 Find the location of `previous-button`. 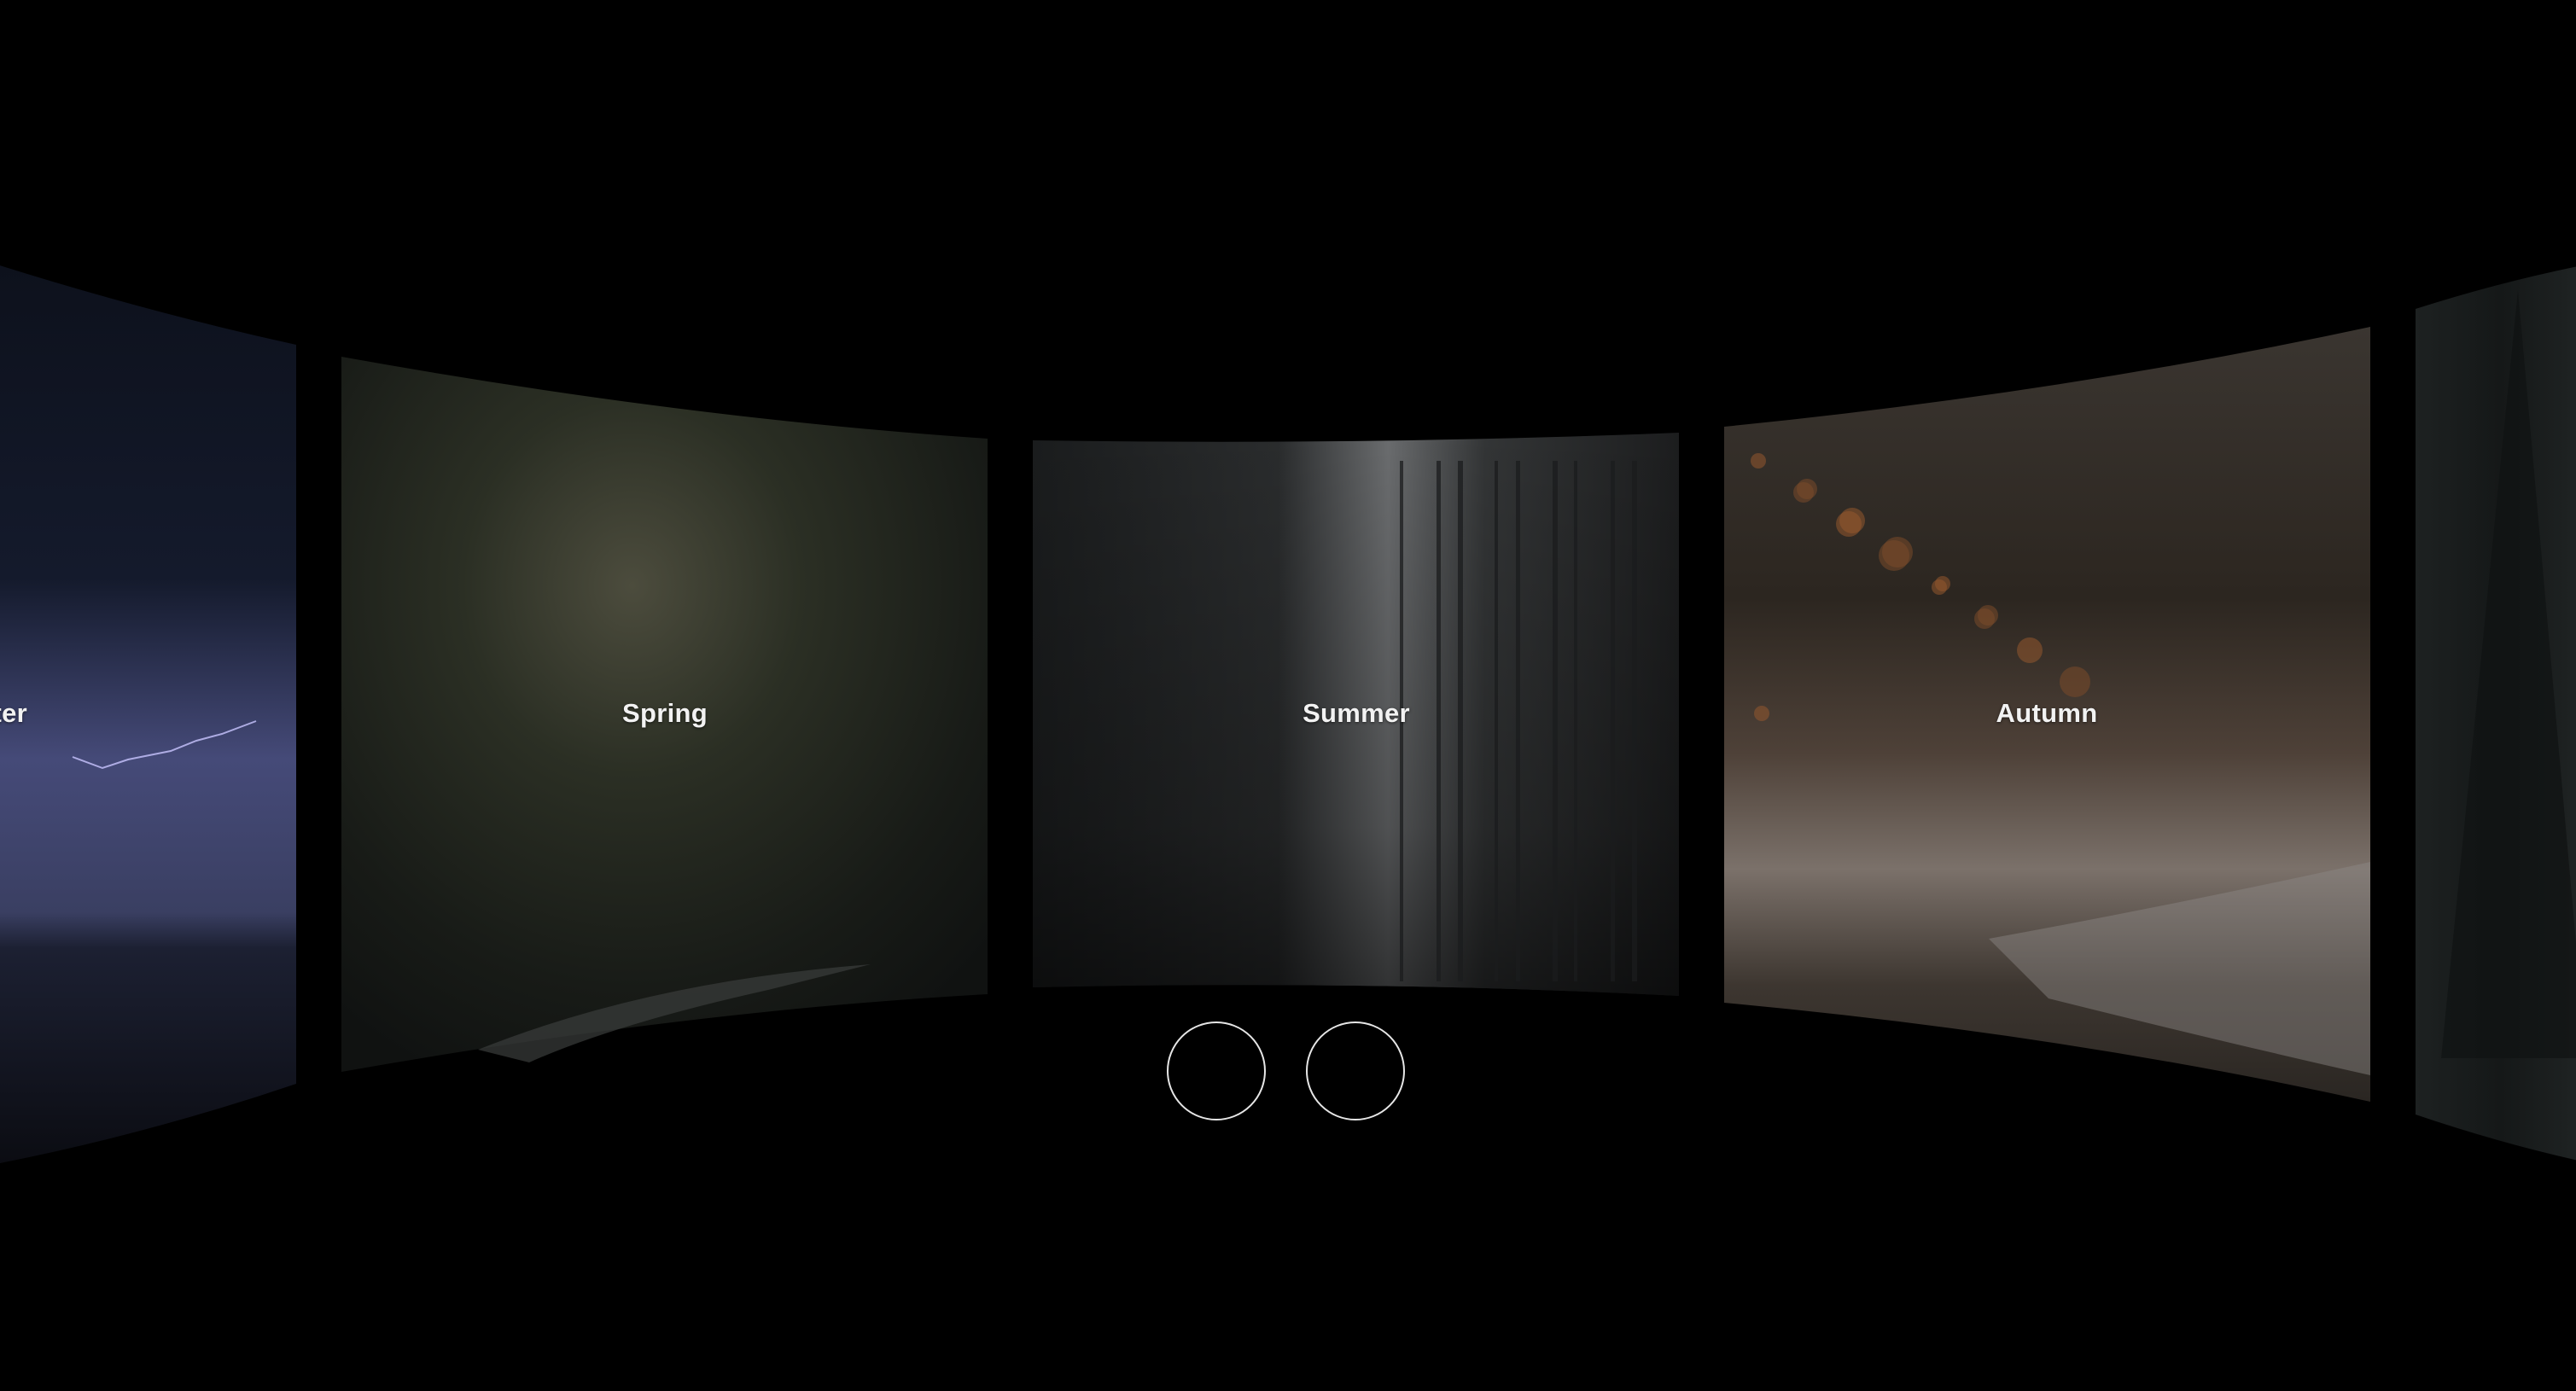

previous-button is located at coordinates (1216, 1070).